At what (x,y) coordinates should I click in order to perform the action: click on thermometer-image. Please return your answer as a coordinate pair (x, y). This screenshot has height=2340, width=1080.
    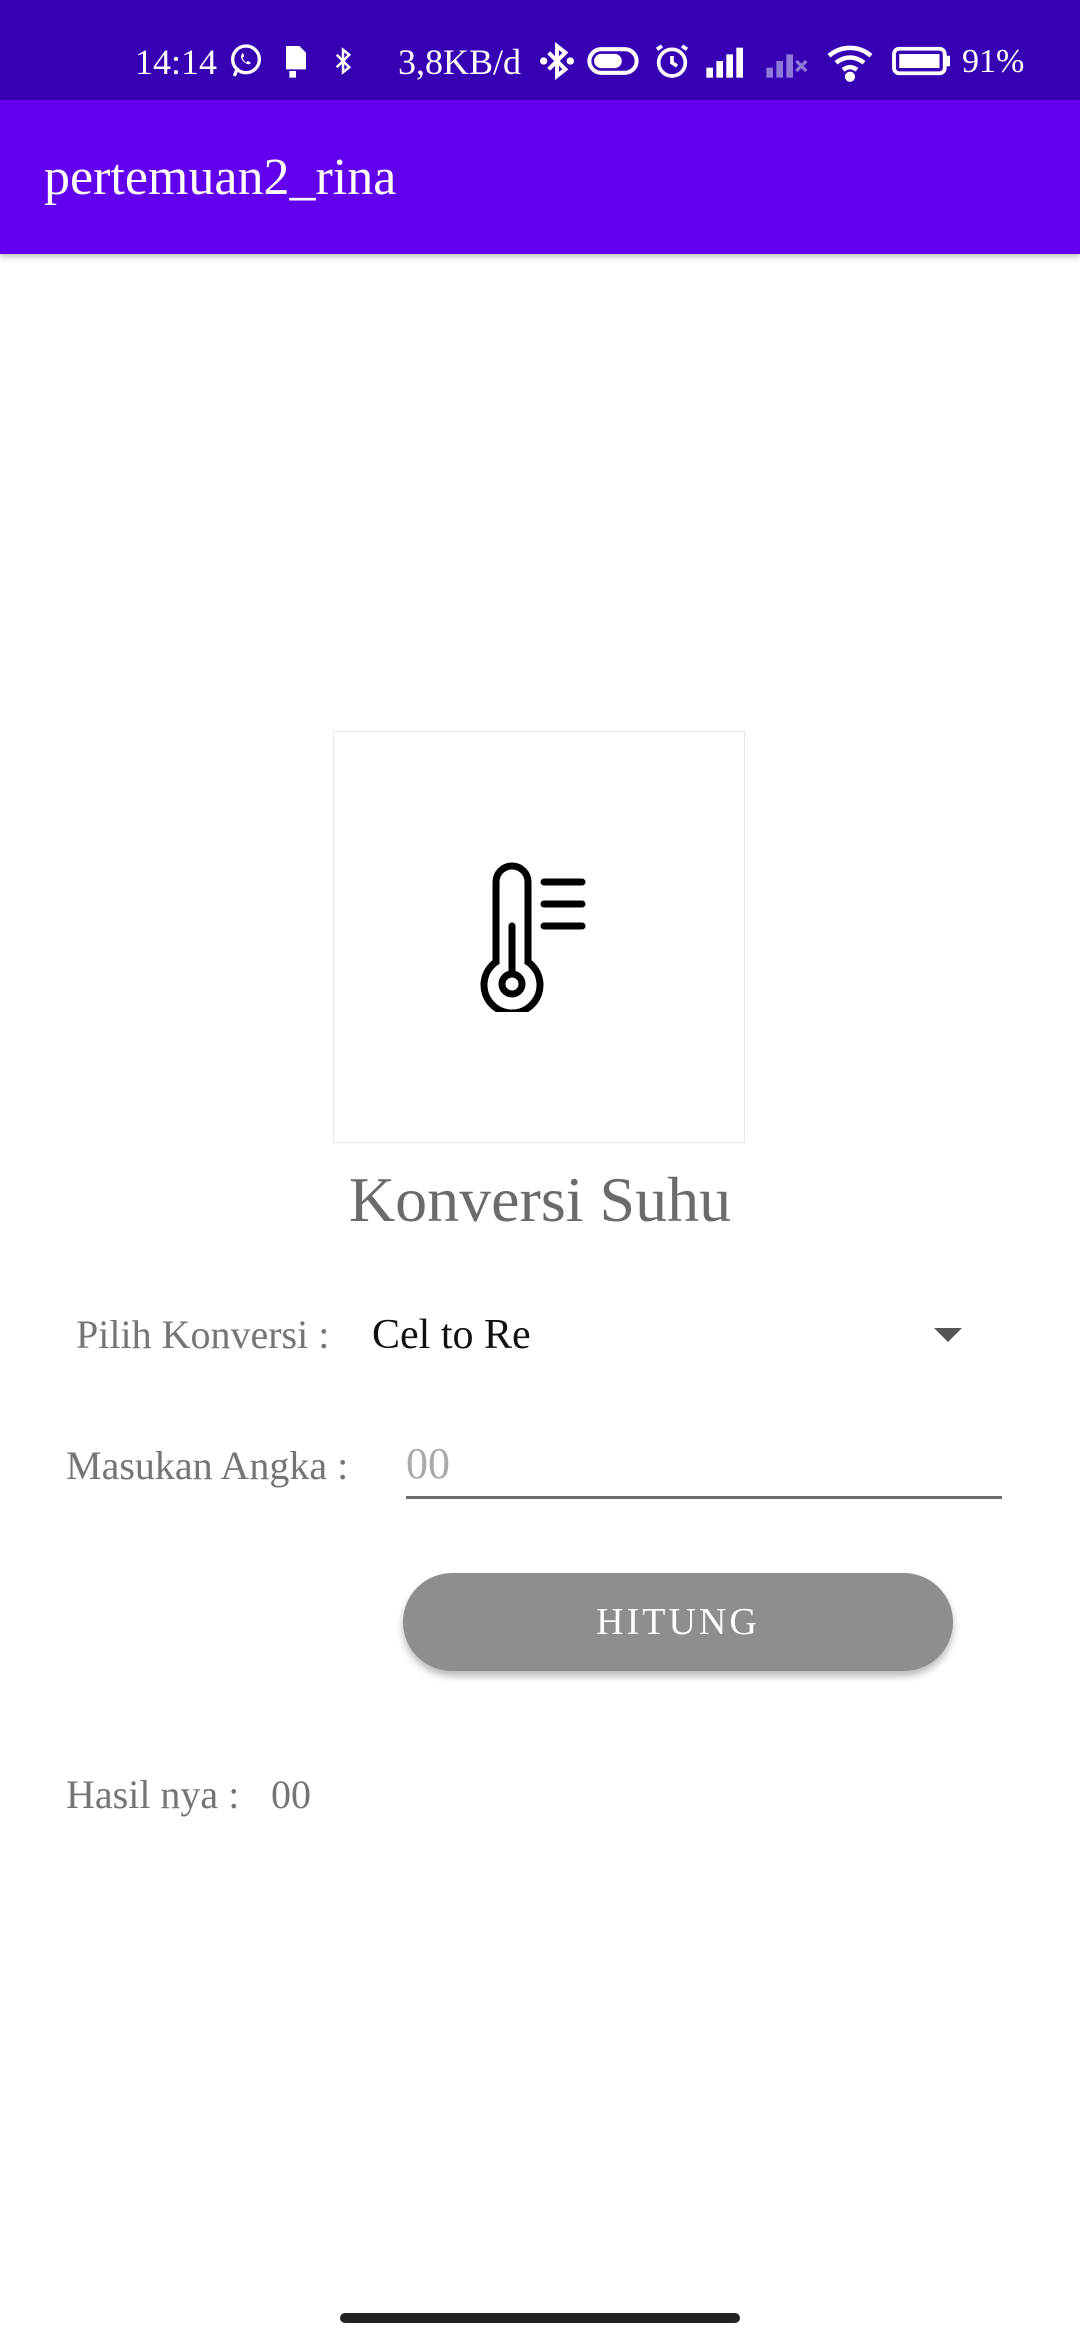
    Looking at the image, I should click on (539, 937).